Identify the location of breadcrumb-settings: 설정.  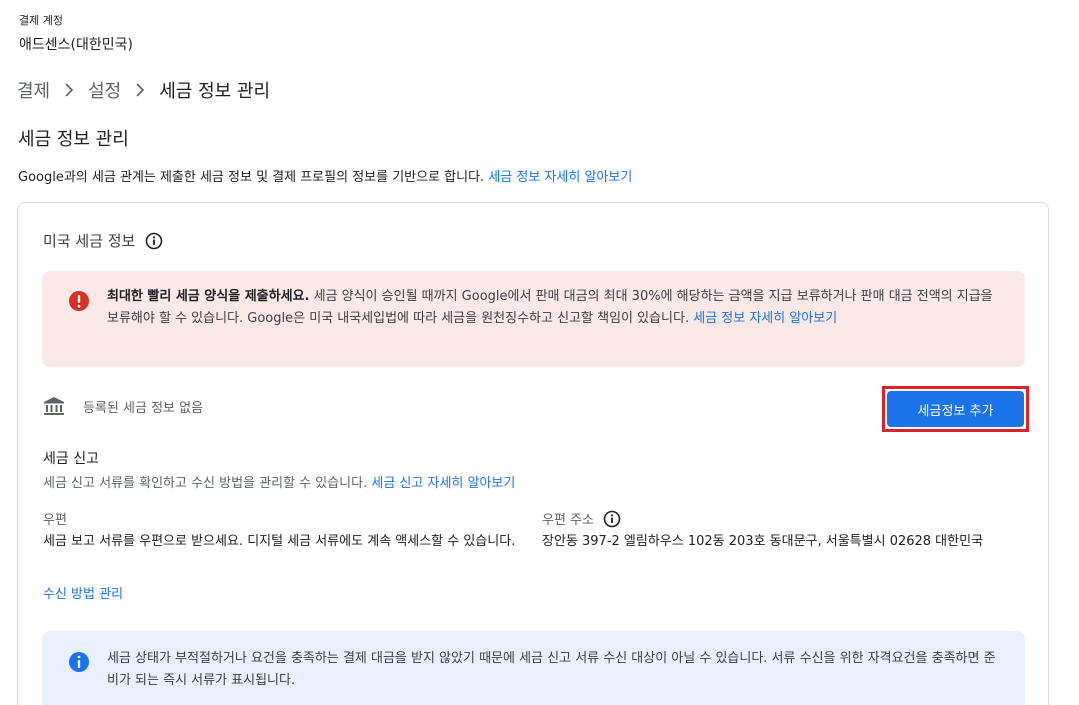
(104, 90).